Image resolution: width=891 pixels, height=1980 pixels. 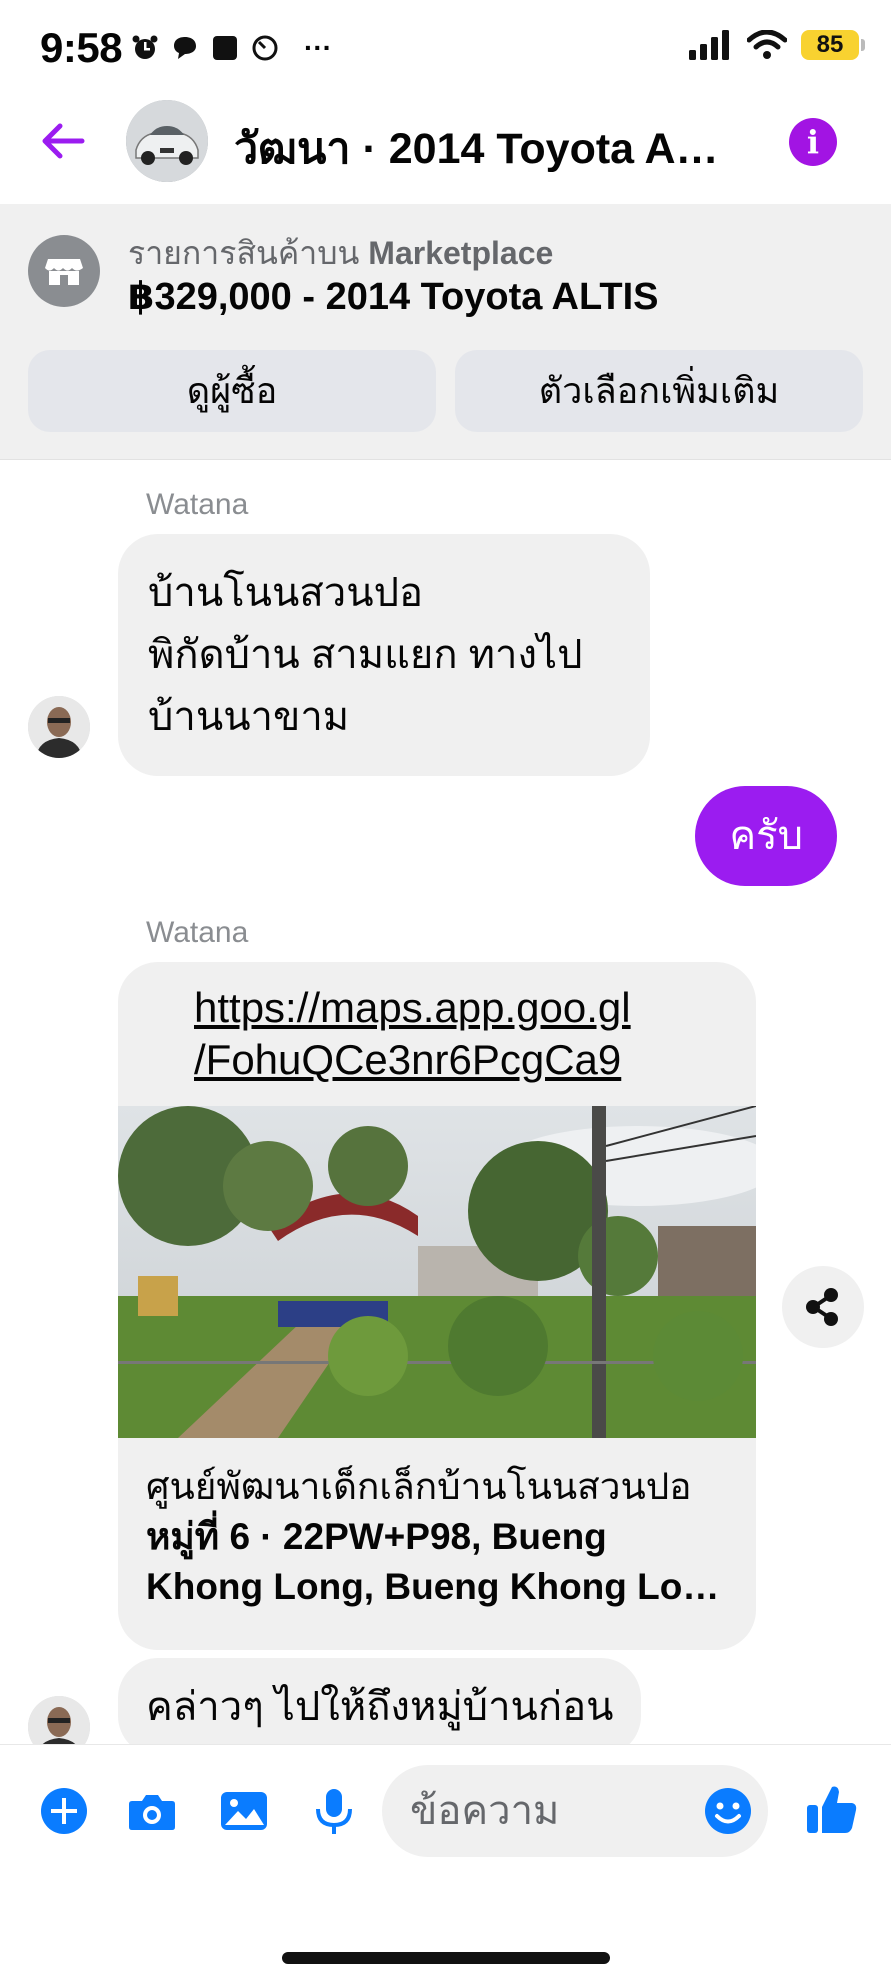 I want to click on home-indicator, so click(x=446, y=1958).